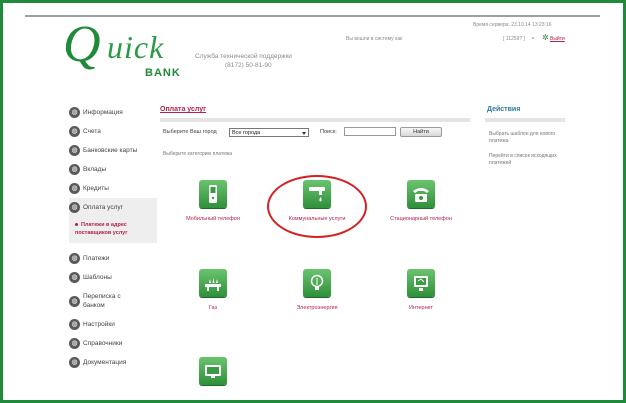 Image resolution: width=626 pixels, height=403 pixels. I want to click on sidebar-item-messages: ◍ Переписка с банком, so click(113, 301).